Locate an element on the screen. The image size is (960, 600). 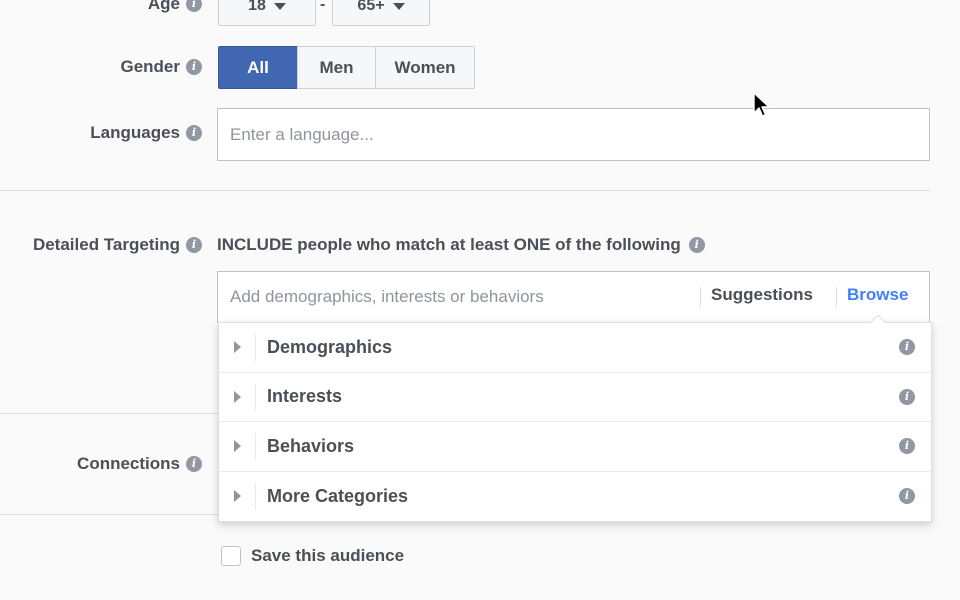
age-max-select: 65+ is located at coordinates (381, 13).